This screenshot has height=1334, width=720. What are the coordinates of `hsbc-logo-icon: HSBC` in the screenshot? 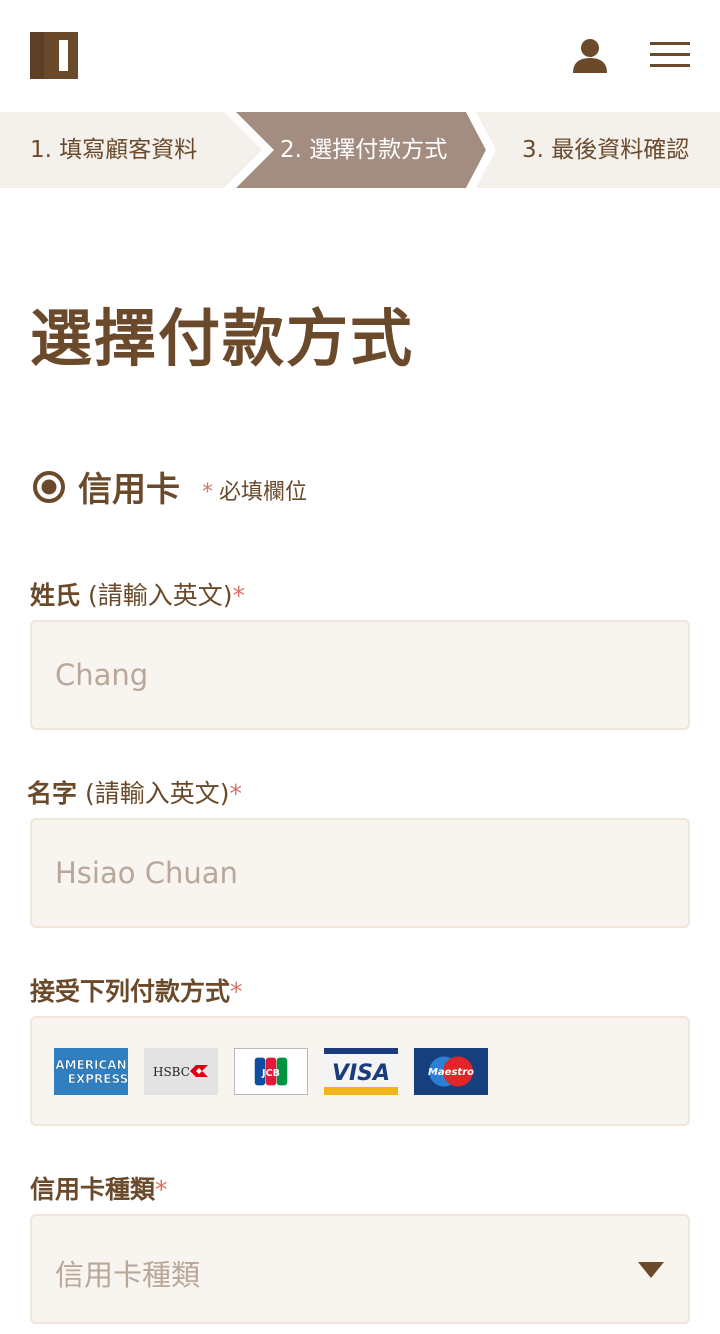 It's located at (181, 1071).